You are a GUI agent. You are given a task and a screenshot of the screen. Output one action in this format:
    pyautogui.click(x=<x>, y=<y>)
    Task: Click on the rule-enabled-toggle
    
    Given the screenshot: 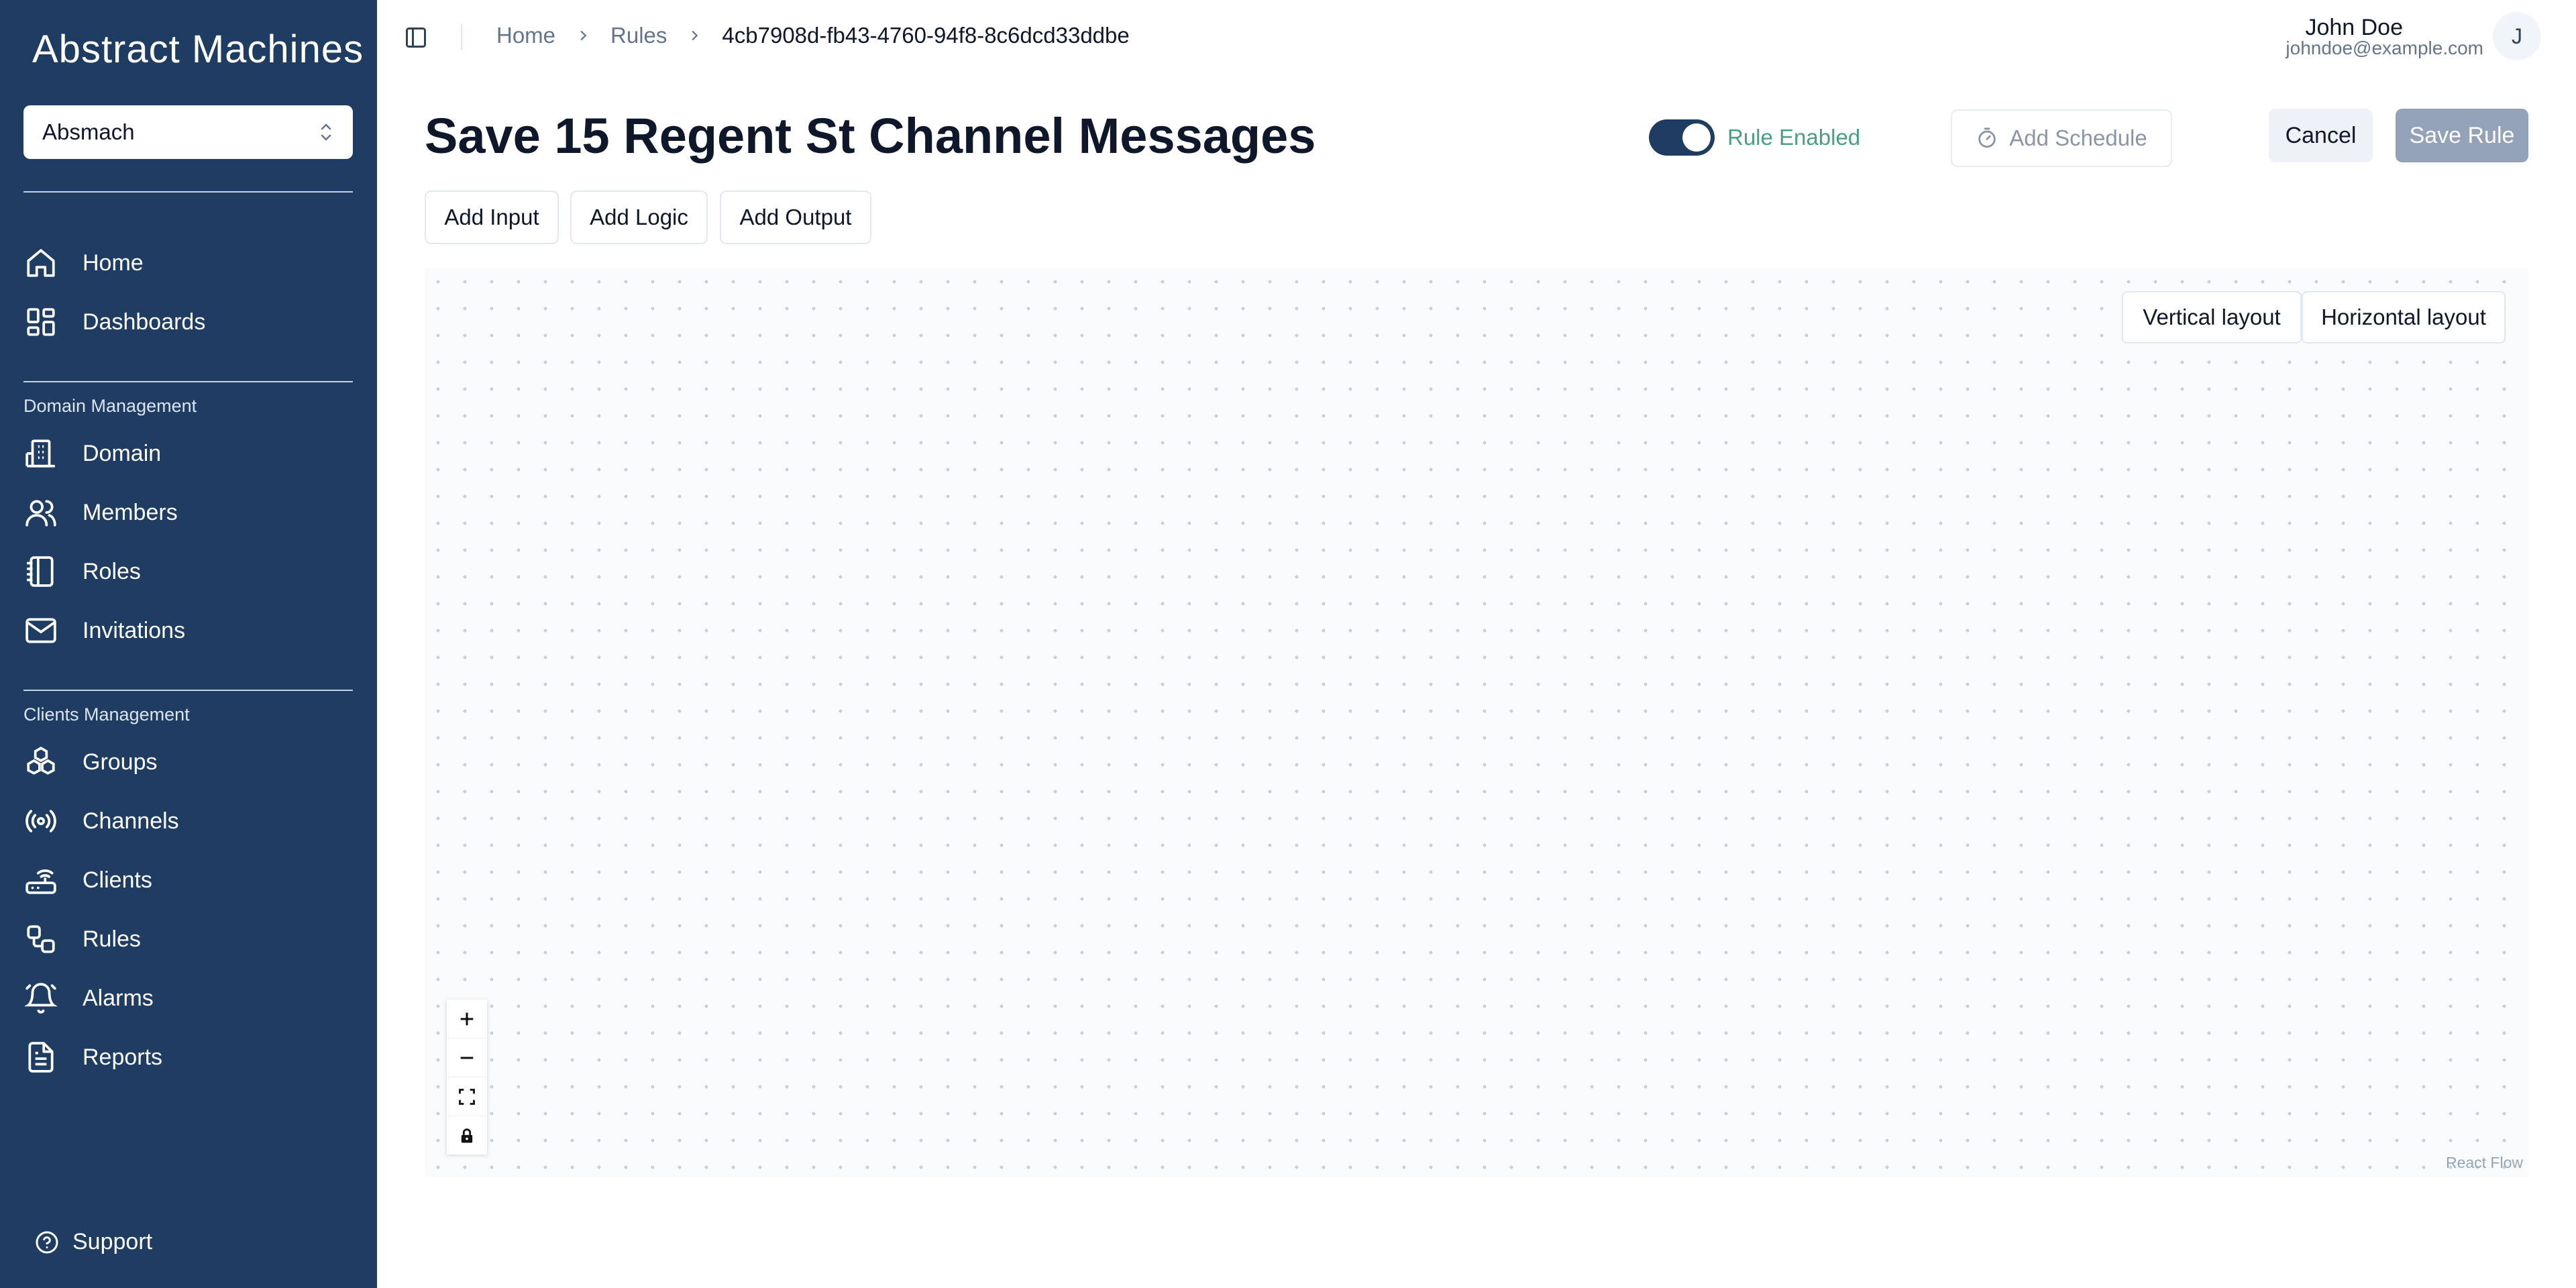 What is the action you would take?
    pyautogui.click(x=1682, y=137)
    